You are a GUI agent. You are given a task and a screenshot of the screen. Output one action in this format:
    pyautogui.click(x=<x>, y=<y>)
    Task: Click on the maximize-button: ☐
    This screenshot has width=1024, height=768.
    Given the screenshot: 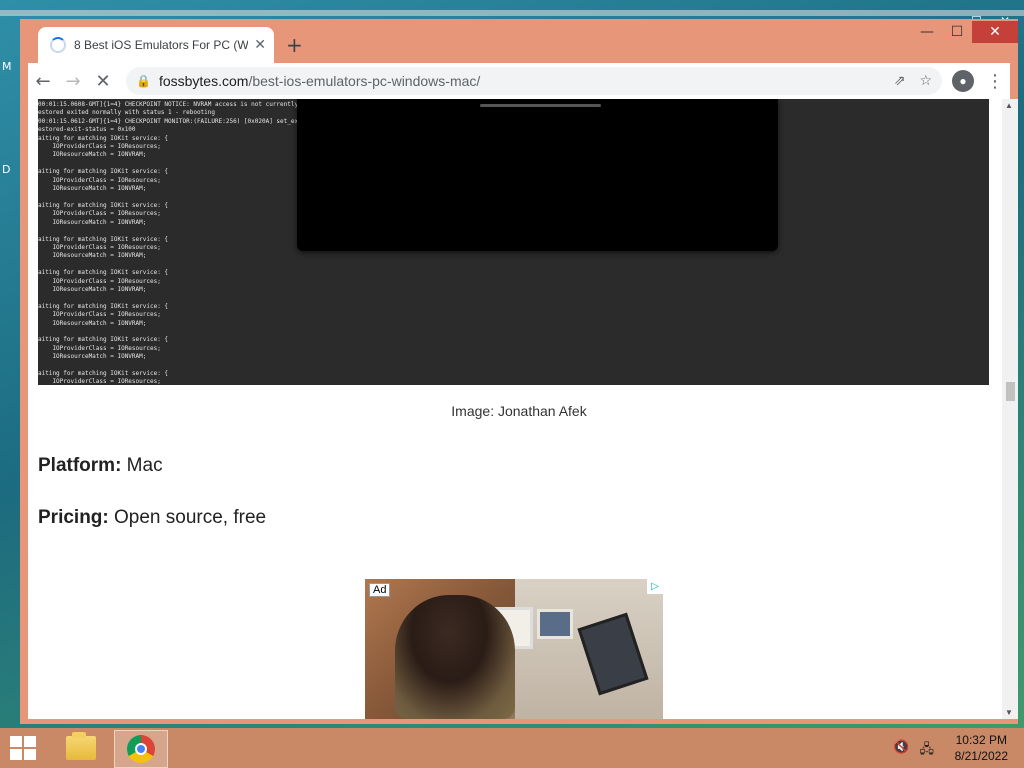 What is the action you would take?
    pyautogui.click(x=957, y=32)
    